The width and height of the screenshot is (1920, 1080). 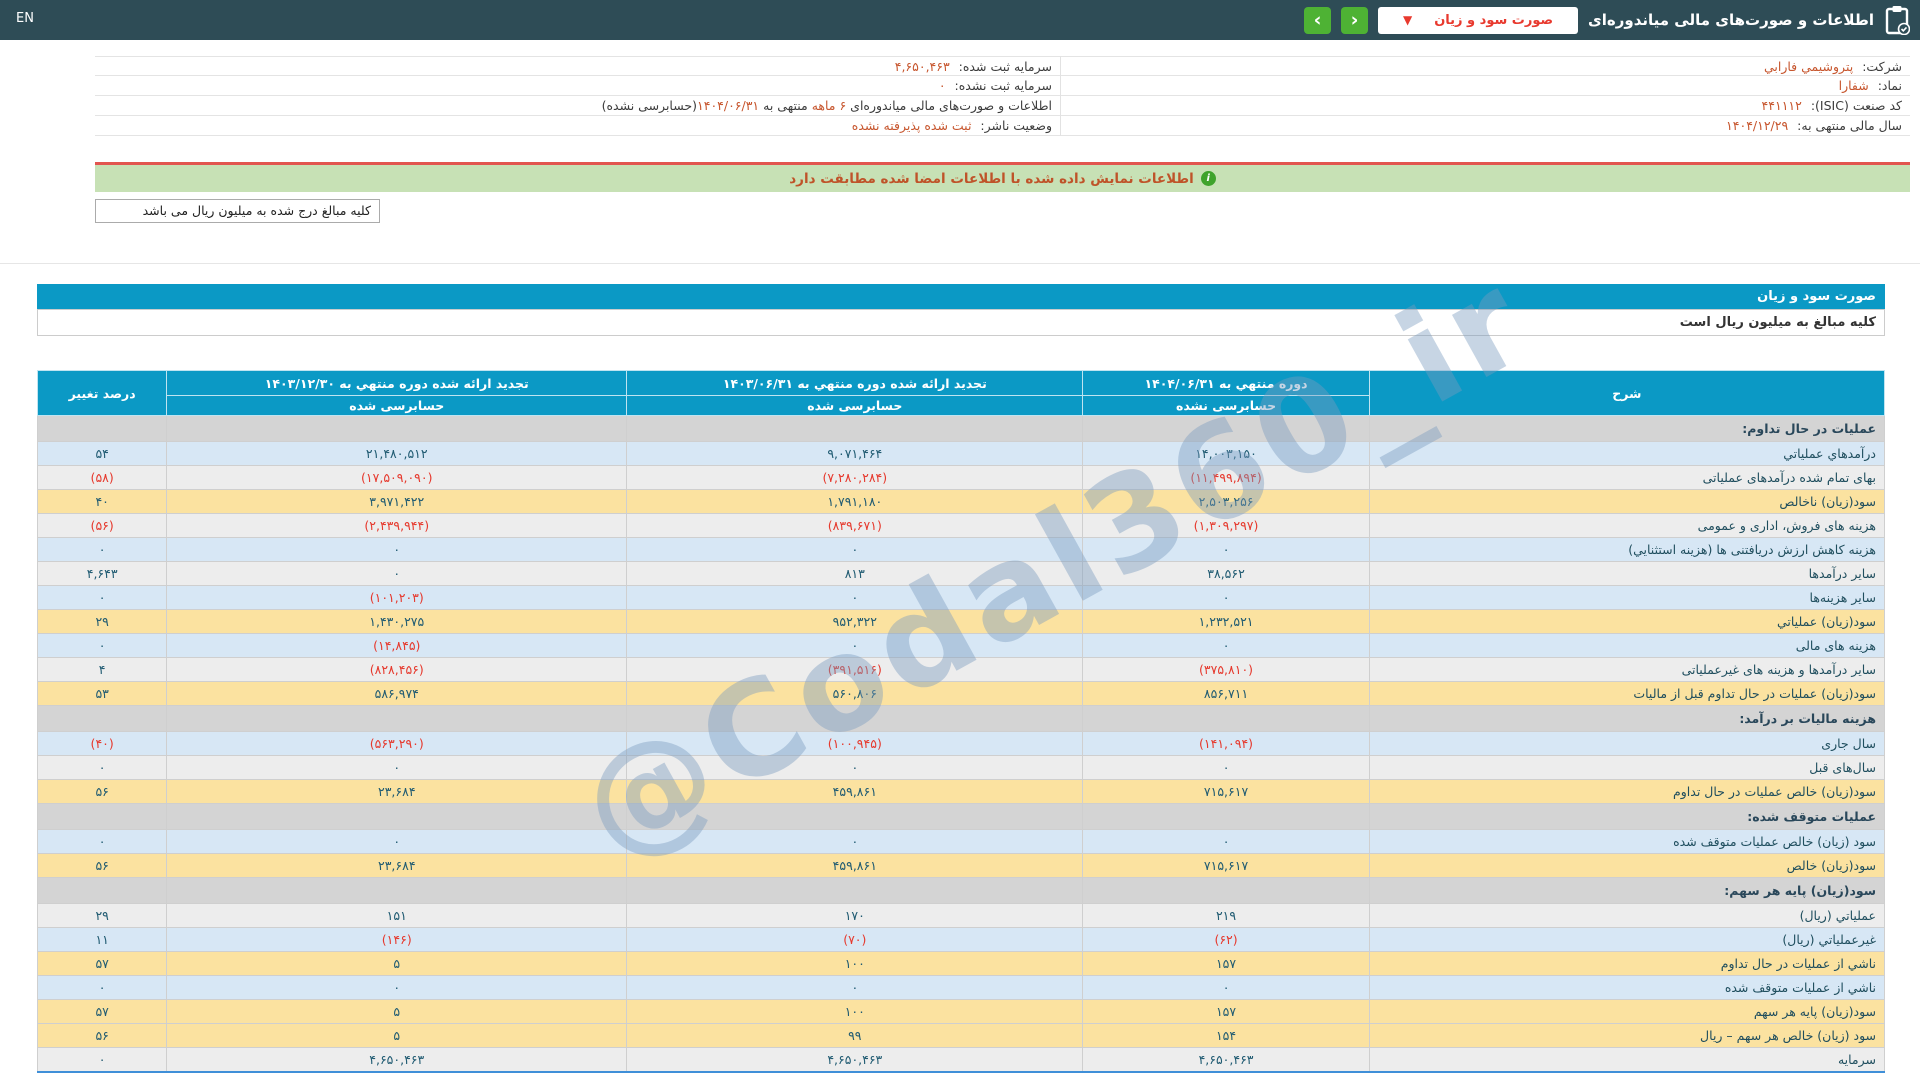 What do you see at coordinates (961, 865) in the screenshot?
I see `table-row: سود(زیان) خالص ۷۱۵,۶۱۷ ۴۵۹,۸۶۱ ۲۳,۶۸۴ ۵۶` at bounding box center [961, 865].